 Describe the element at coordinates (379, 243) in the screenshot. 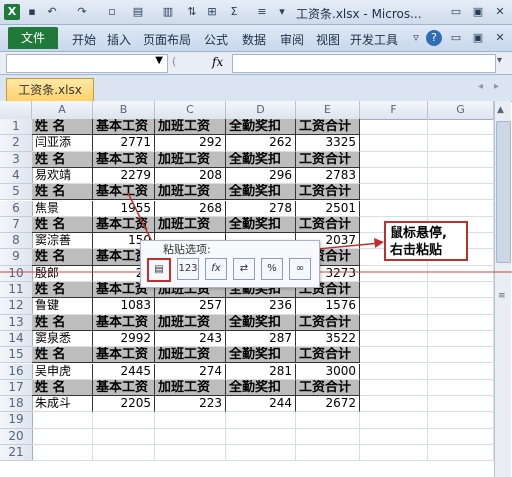

I see `callout-arrowhead` at that location.